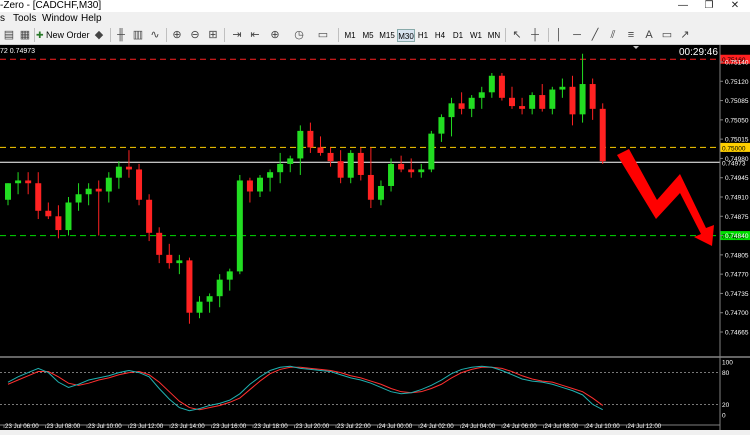  I want to click on oscillator-scale-label: 100, so click(727, 363).